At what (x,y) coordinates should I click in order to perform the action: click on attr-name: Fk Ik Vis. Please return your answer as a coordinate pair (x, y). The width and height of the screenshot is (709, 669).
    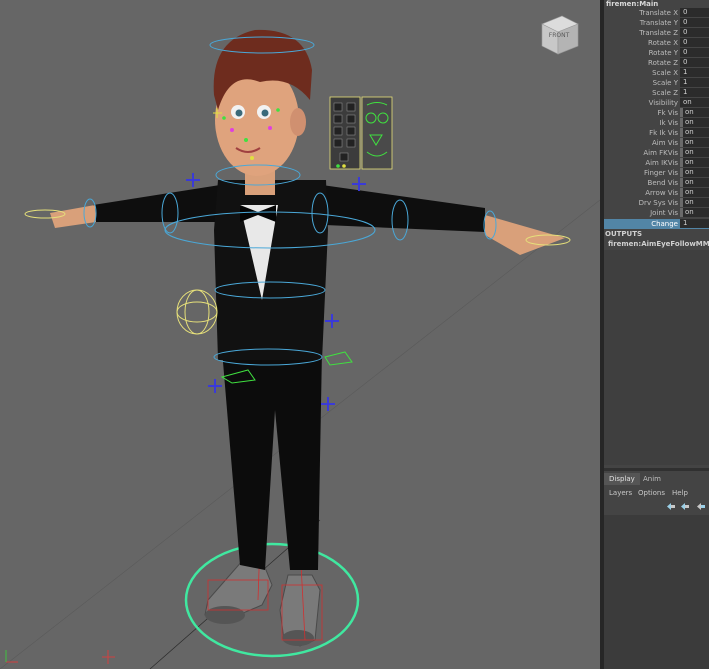
    Looking at the image, I should click on (663, 133).